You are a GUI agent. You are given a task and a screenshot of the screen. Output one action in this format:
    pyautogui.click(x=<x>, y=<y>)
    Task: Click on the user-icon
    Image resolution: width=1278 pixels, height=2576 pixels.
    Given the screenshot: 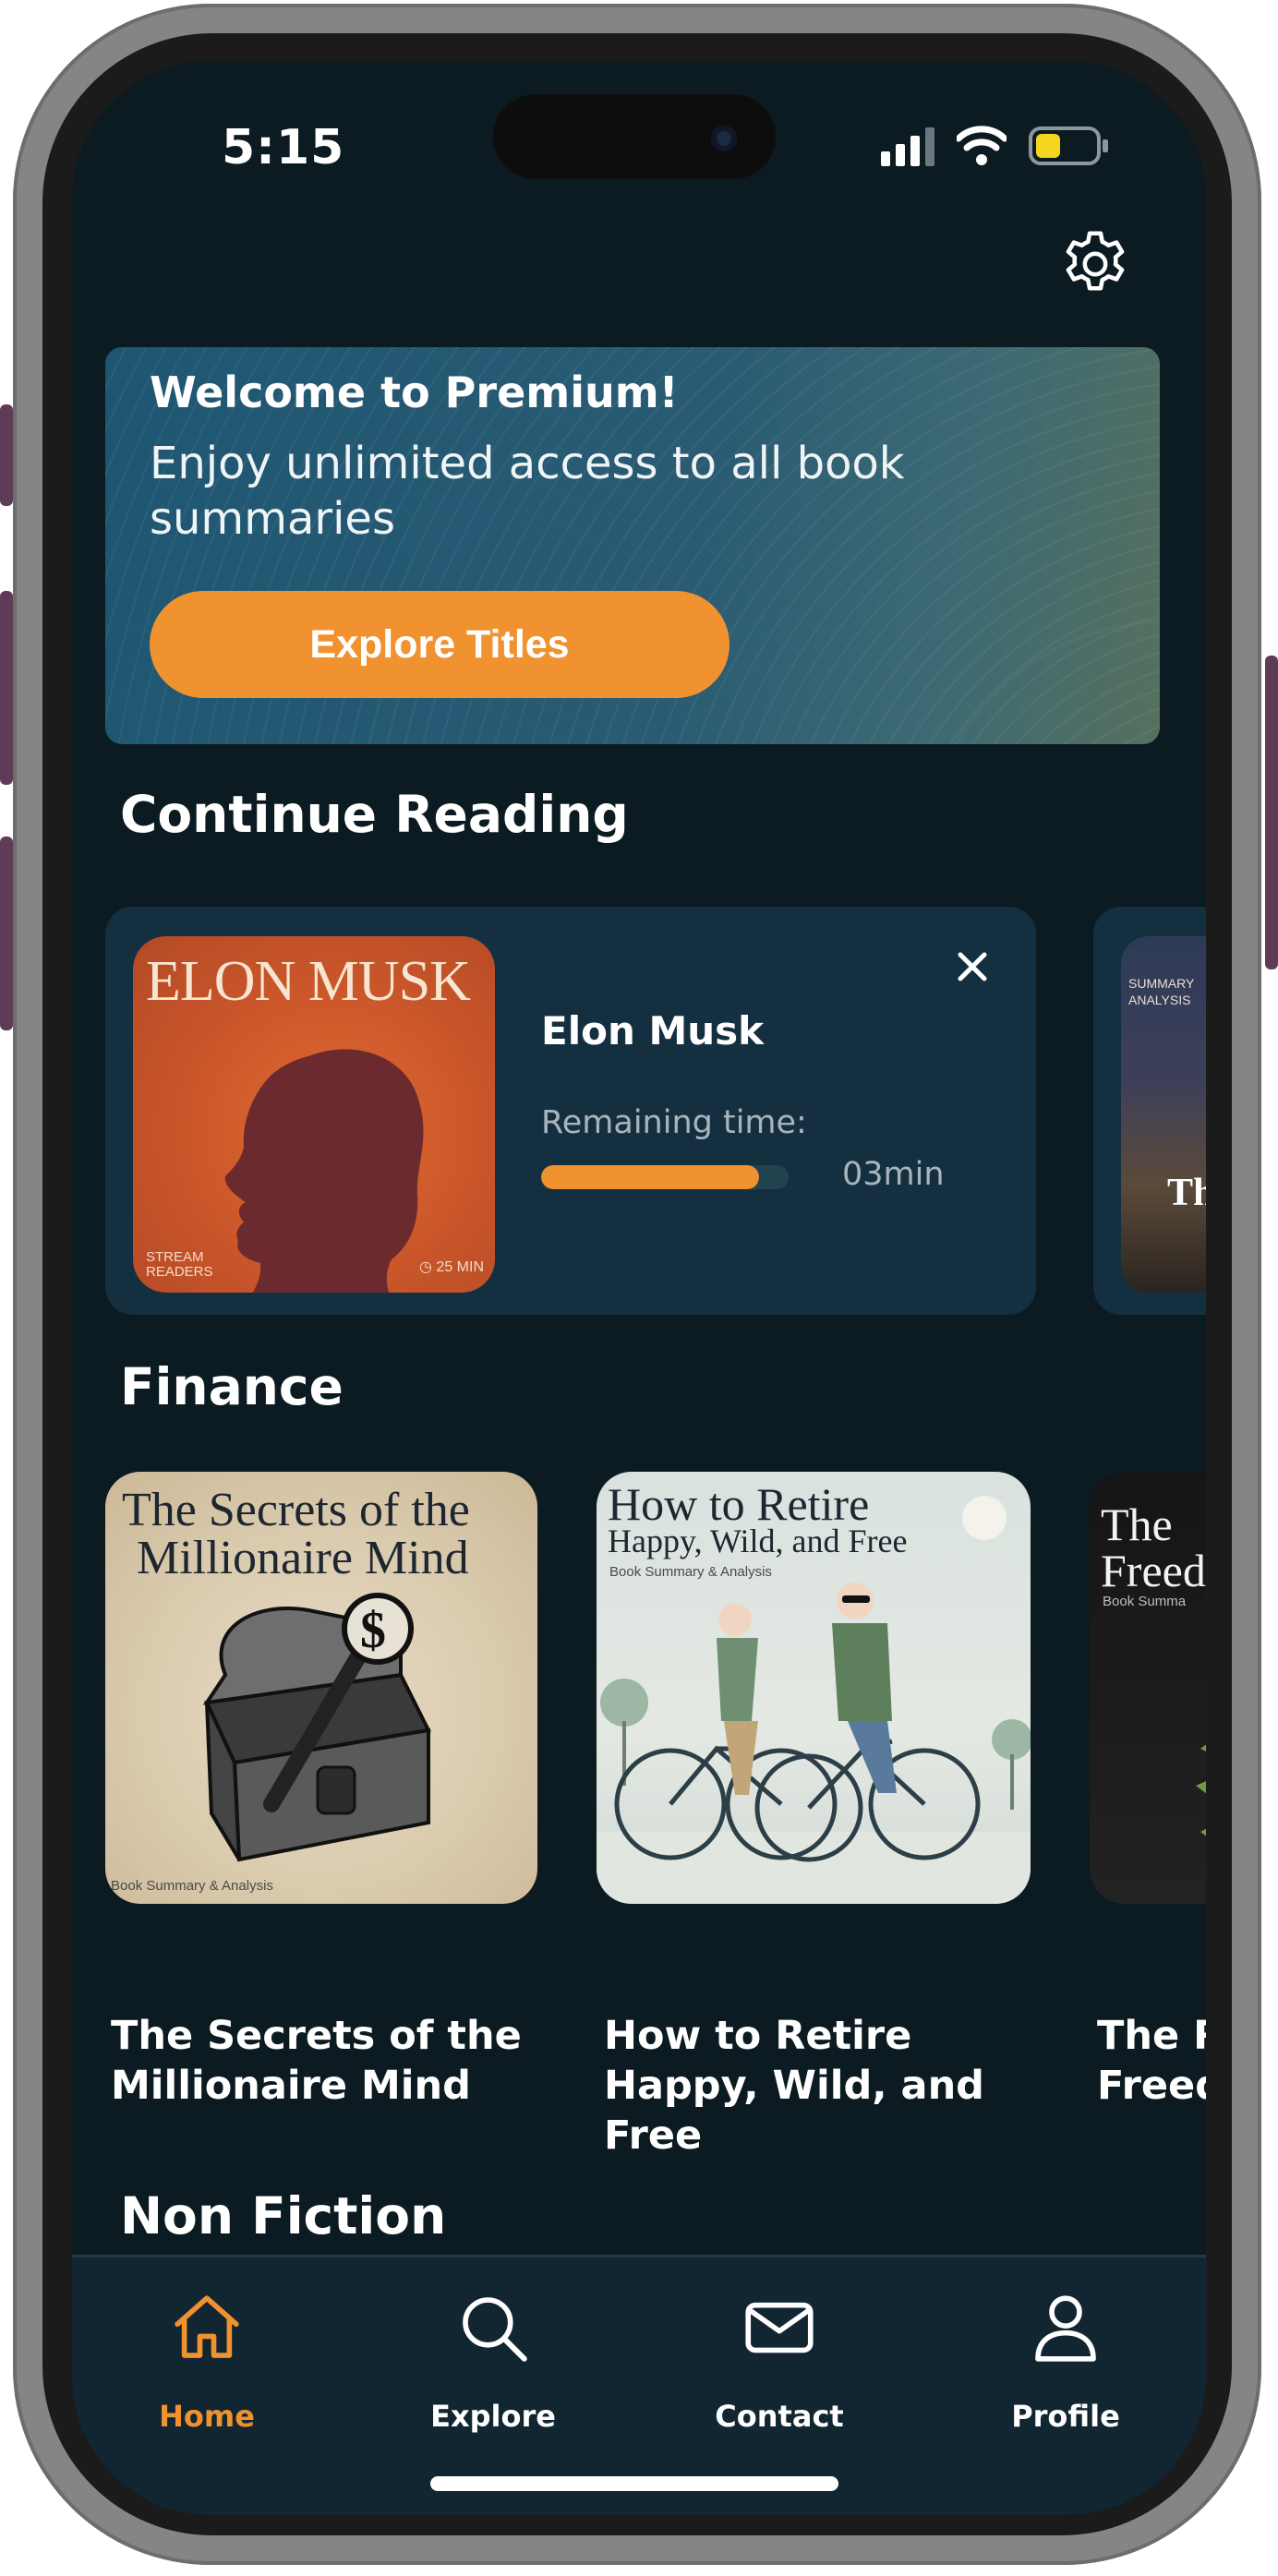 What is the action you would take?
    pyautogui.click(x=1065, y=2328)
    